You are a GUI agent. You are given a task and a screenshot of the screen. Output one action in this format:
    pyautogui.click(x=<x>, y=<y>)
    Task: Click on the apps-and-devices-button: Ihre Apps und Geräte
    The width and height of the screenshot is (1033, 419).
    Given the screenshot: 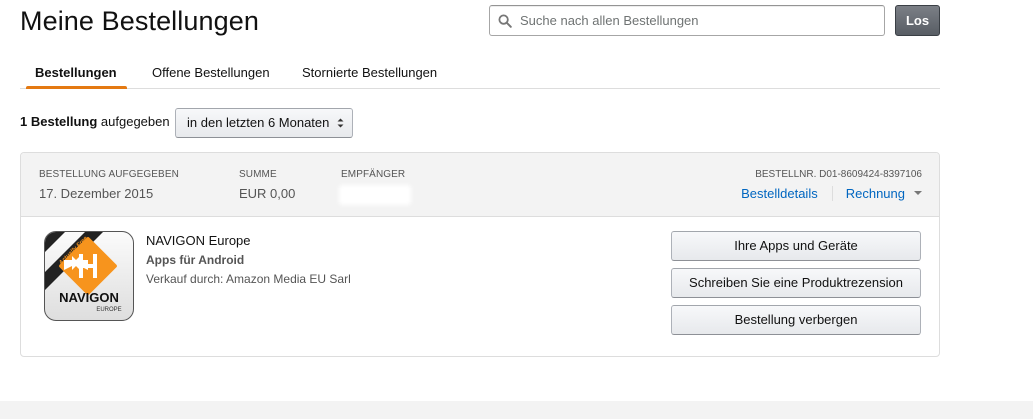 What is the action you would take?
    pyautogui.click(x=796, y=246)
    